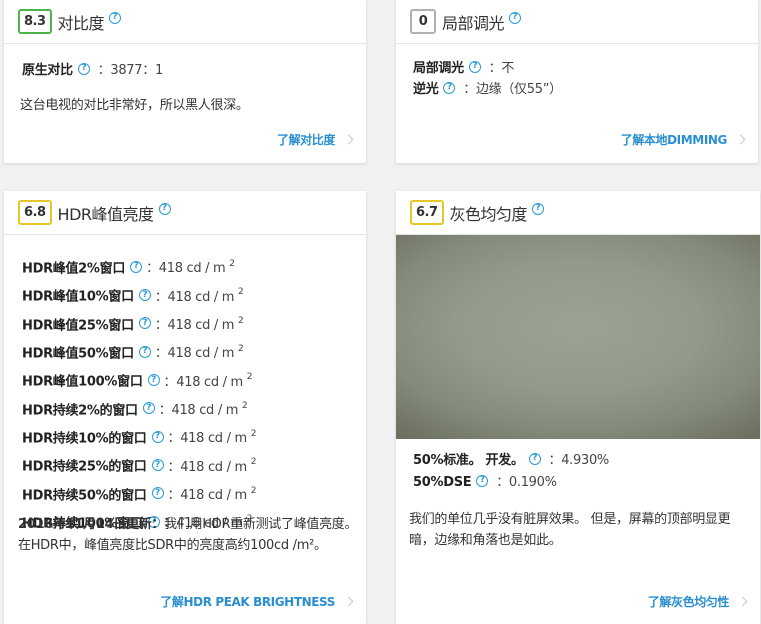 The image size is (761, 624). What do you see at coordinates (130, 70) in the screenshot?
I see `row-value: ：3877：1` at bounding box center [130, 70].